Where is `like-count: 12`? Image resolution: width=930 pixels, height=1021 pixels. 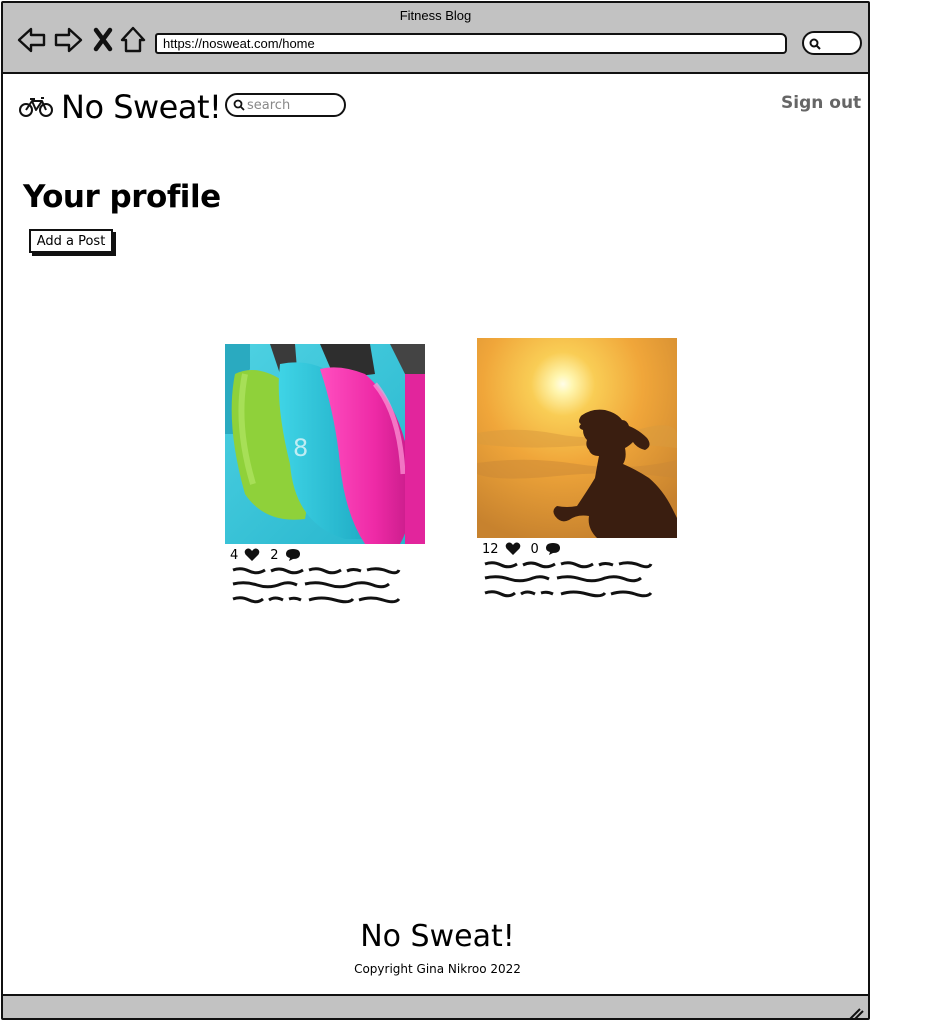 like-count: 12 is located at coordinates (490, 549).